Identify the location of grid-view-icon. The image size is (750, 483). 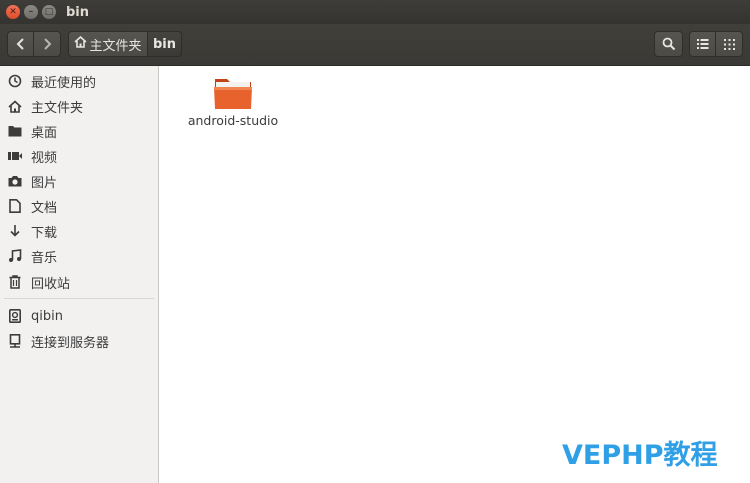
(729, 44).